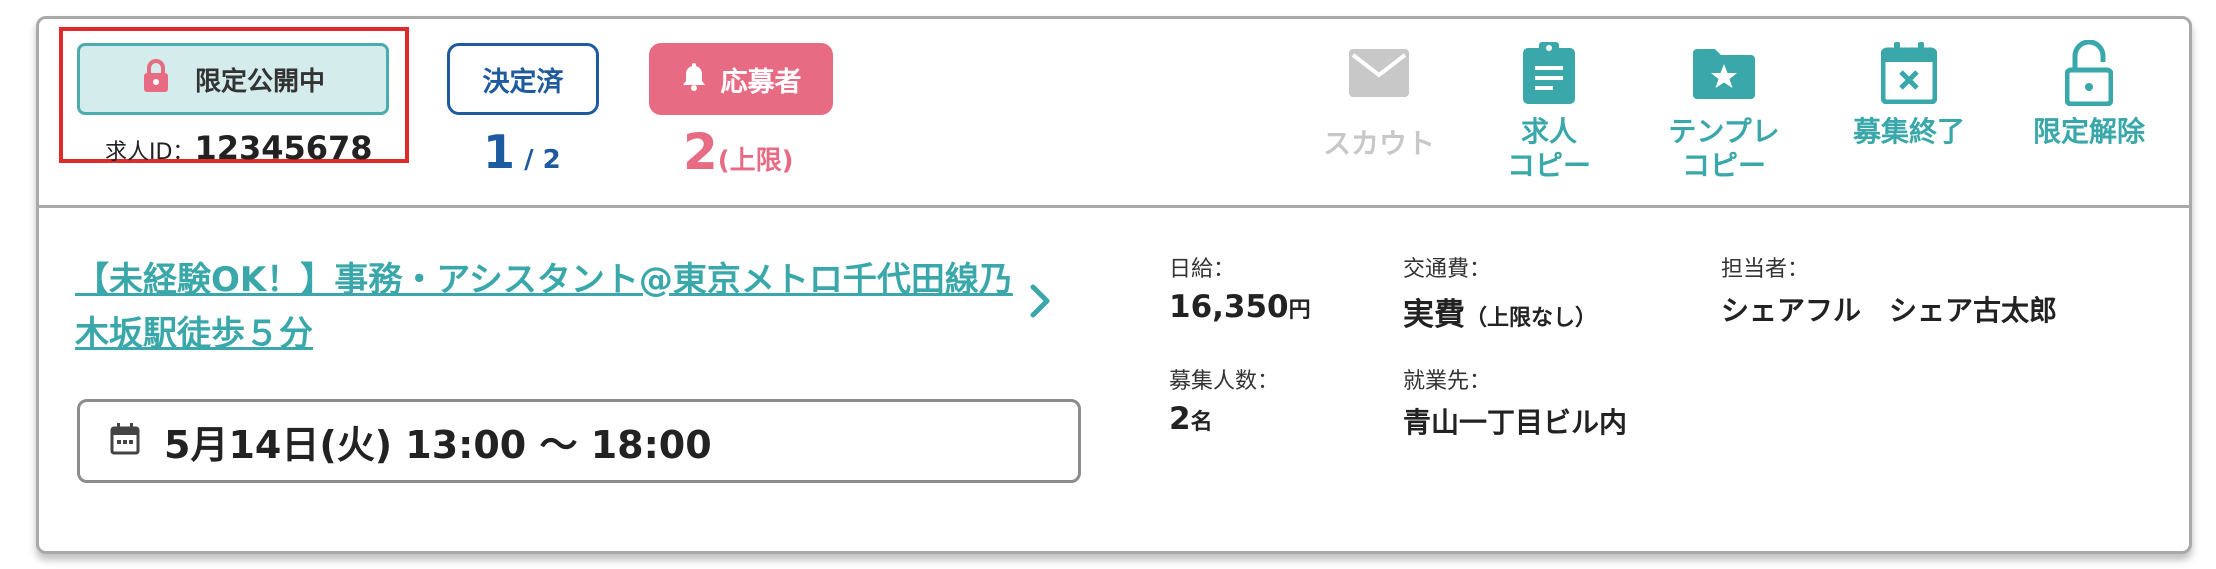 The height and width of the screenshot is (569, 2216). I want to click on job-id-value: 12345678, so click(283, 148).